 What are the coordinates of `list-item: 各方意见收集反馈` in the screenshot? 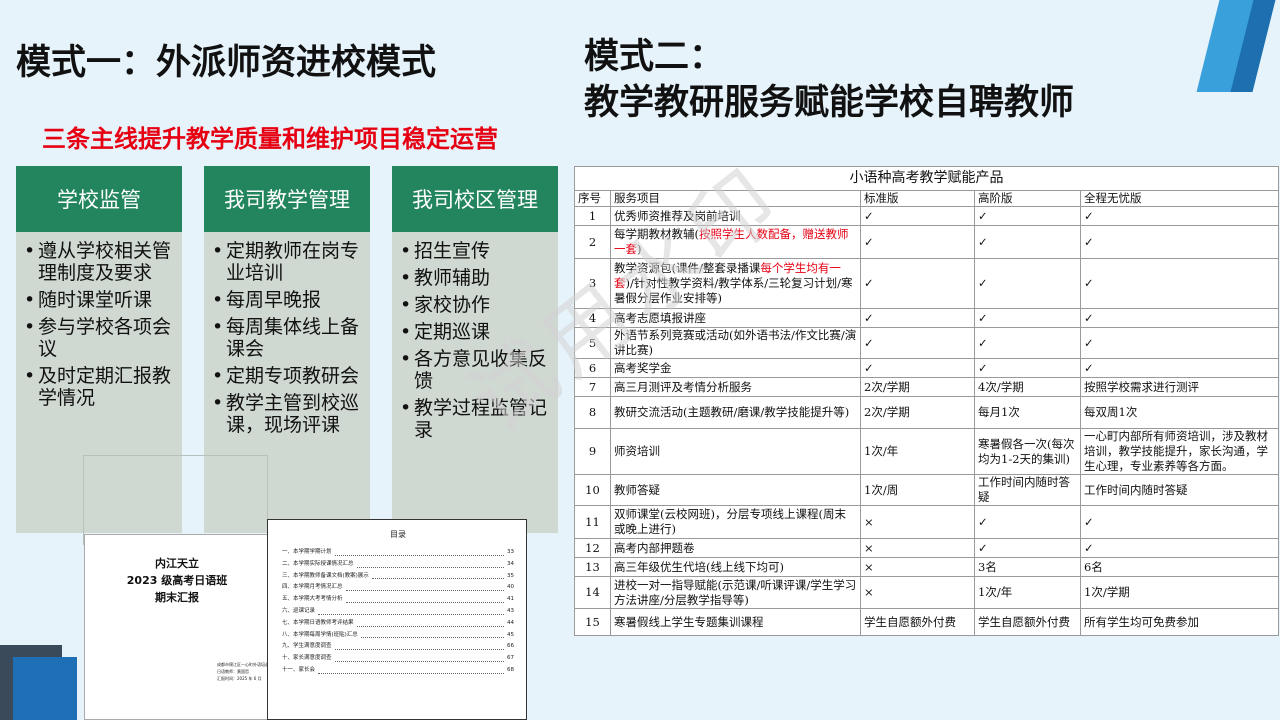 It's located at (476, 370).